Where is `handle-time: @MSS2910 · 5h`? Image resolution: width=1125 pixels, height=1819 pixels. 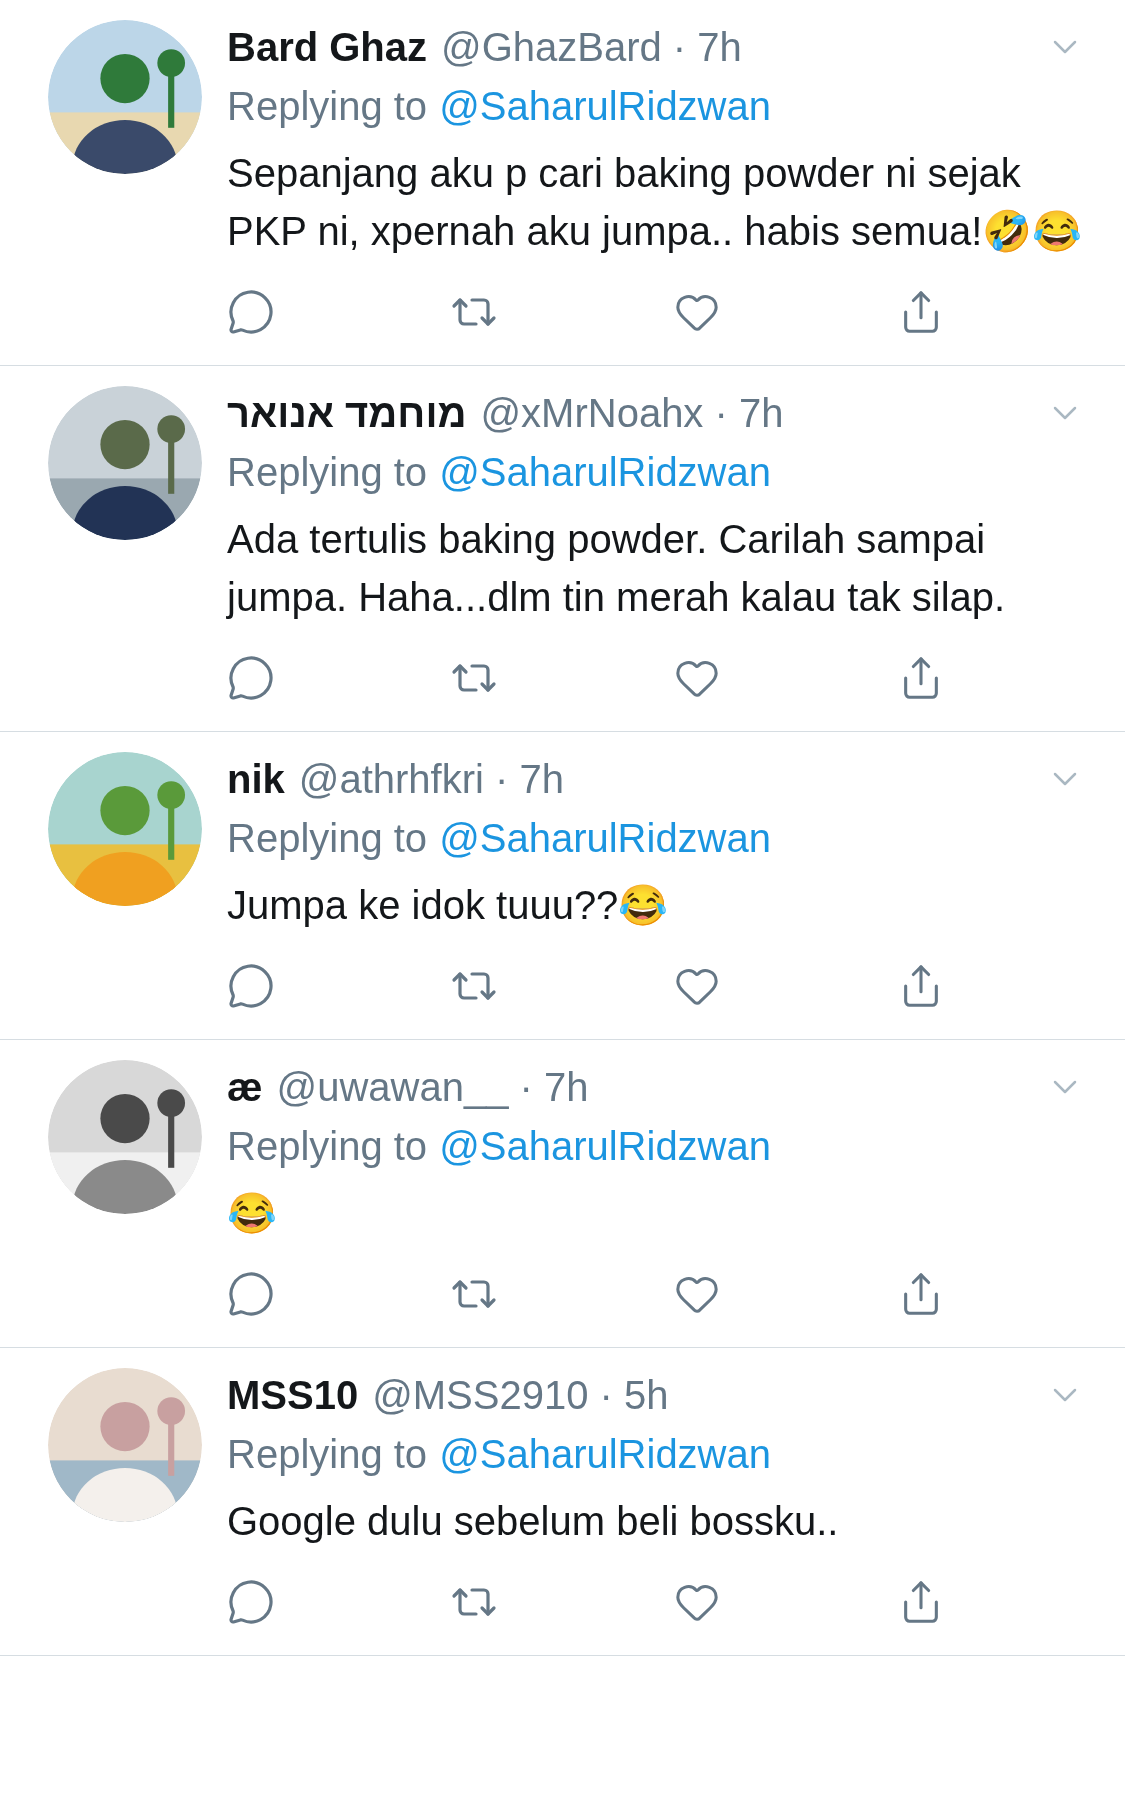
handle-time: @MSS2910 · 5h is located at coordinates (520, 1395).